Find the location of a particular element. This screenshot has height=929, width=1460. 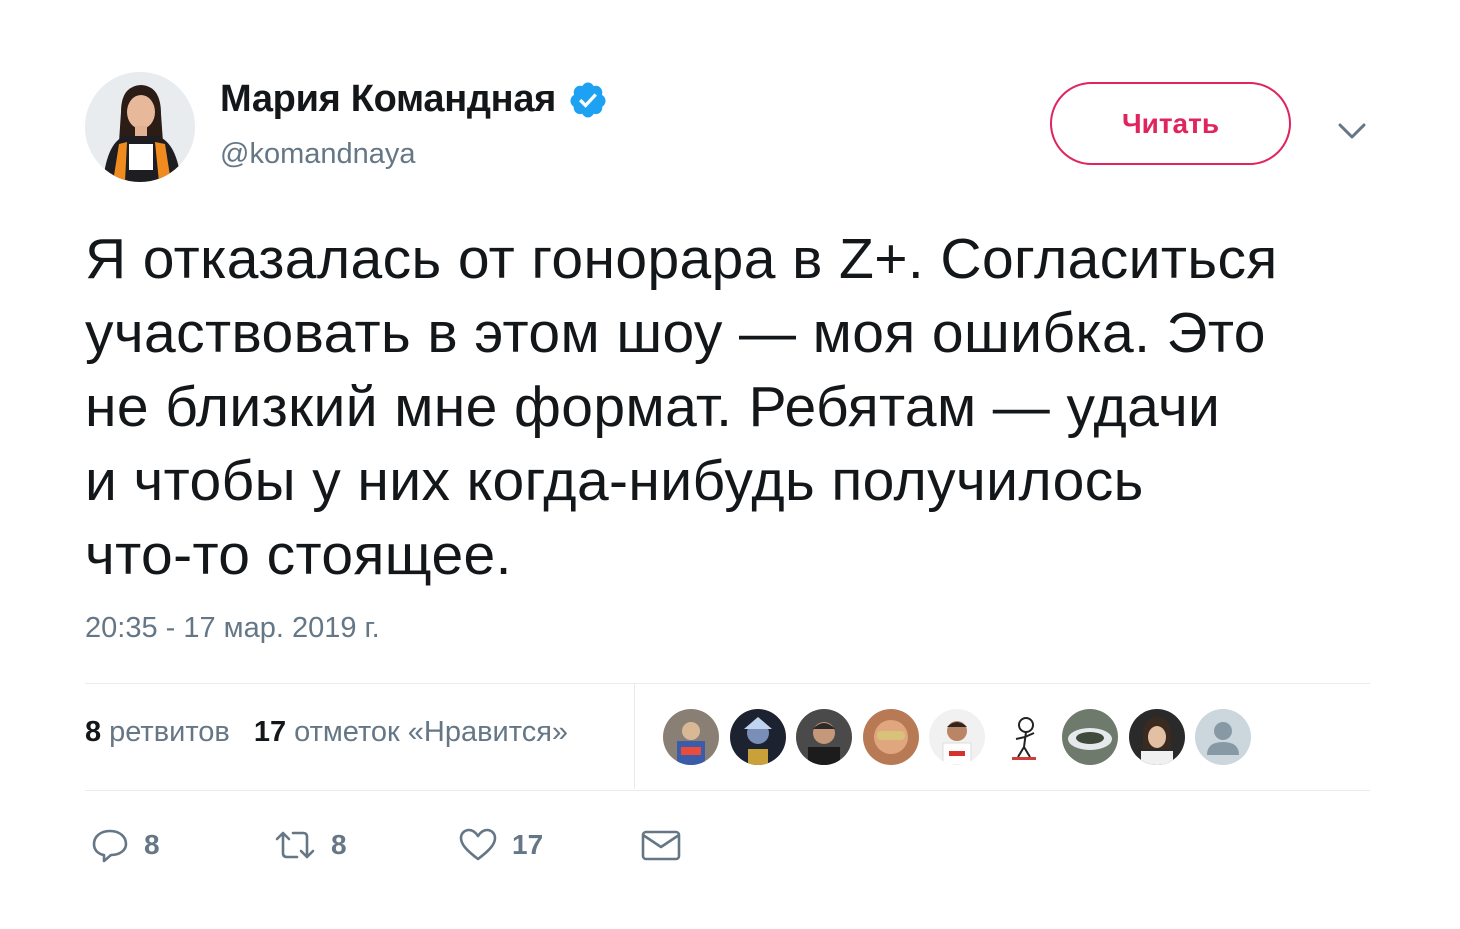

envelope-icon is located at coordinates (661, 845).